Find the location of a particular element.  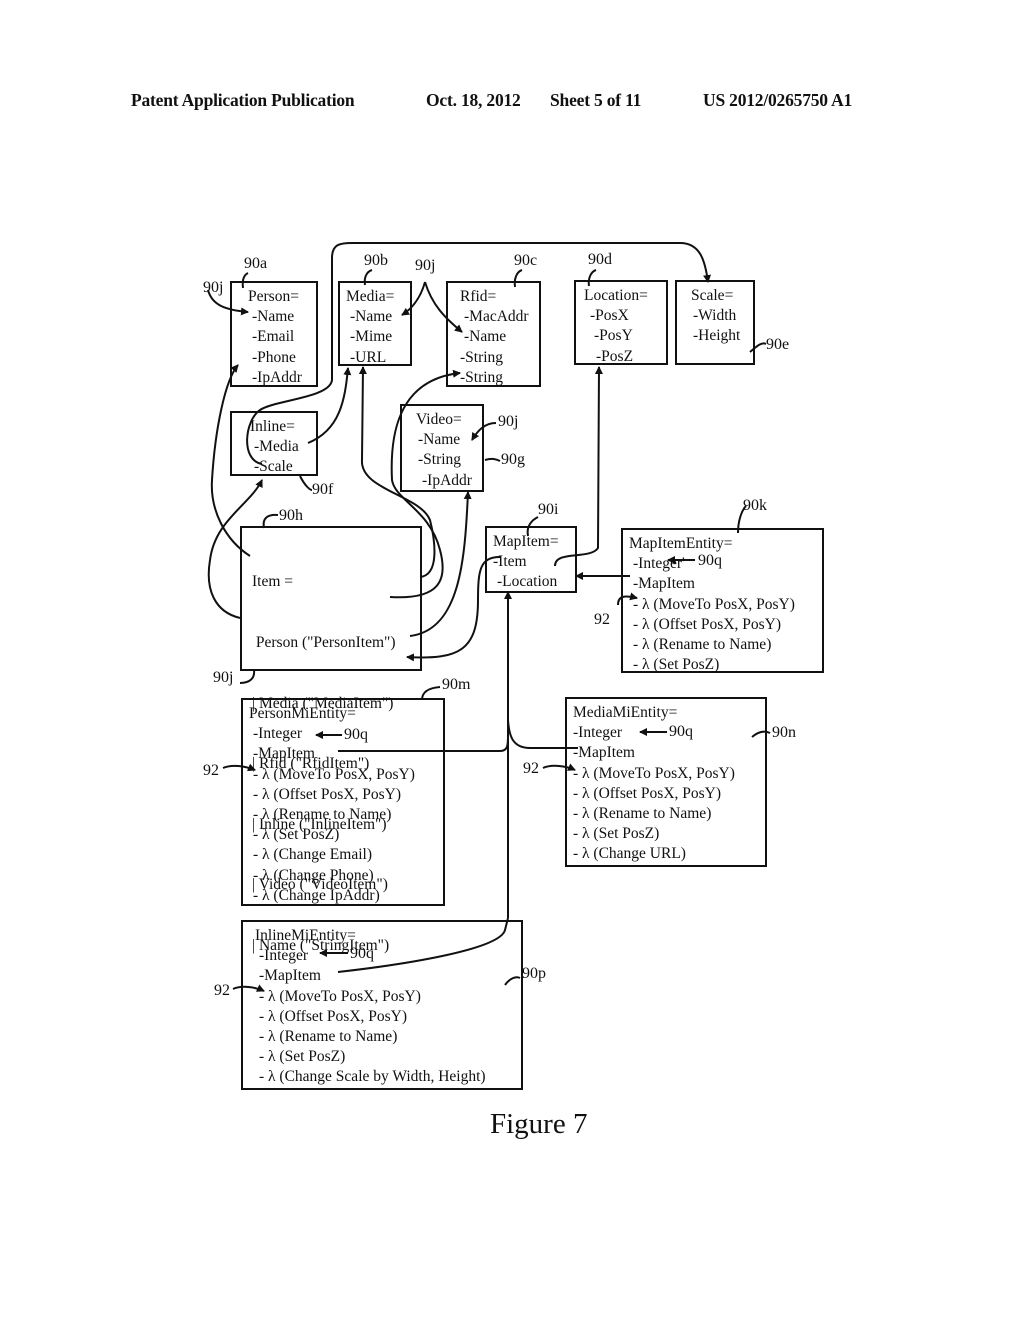

scale-field: -Width is located at coordinates (715, 316).